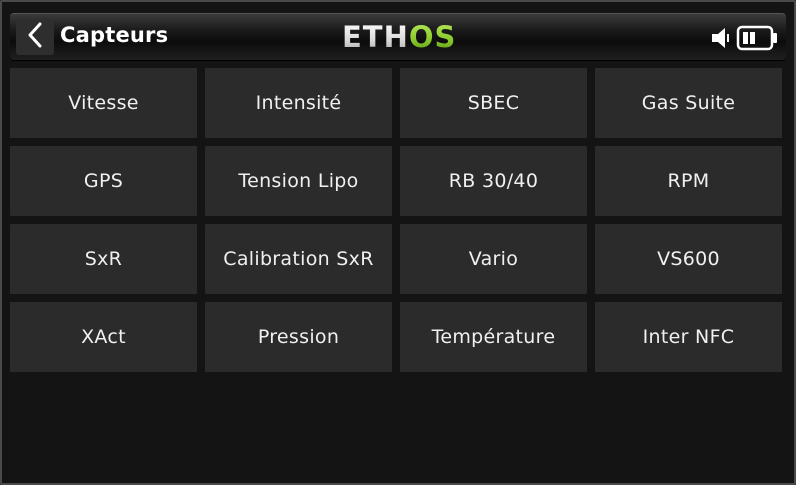  What do you see at coordinates (432, 37) in the screenshot?
I see `logo-text-os: OS` at bounding box center [432, 37].